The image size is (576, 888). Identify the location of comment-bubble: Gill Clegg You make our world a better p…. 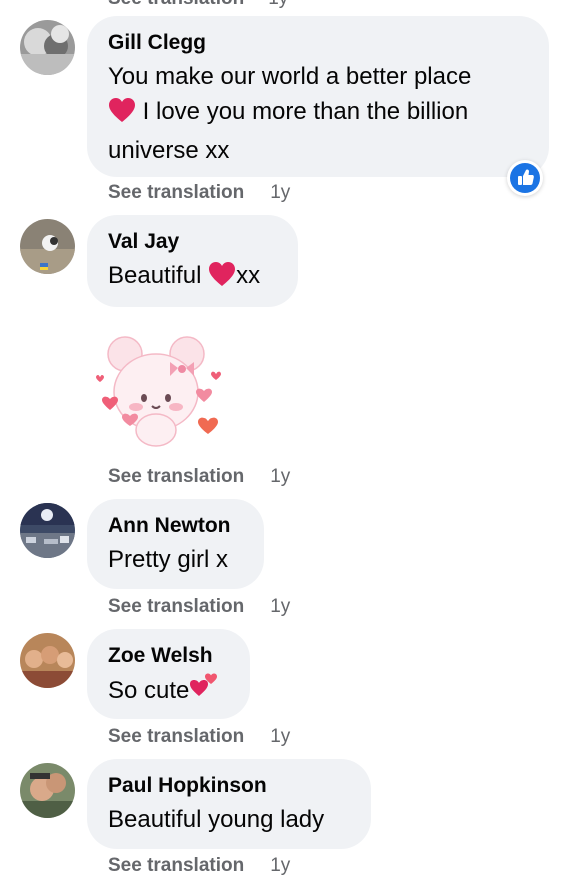
(318, 96).